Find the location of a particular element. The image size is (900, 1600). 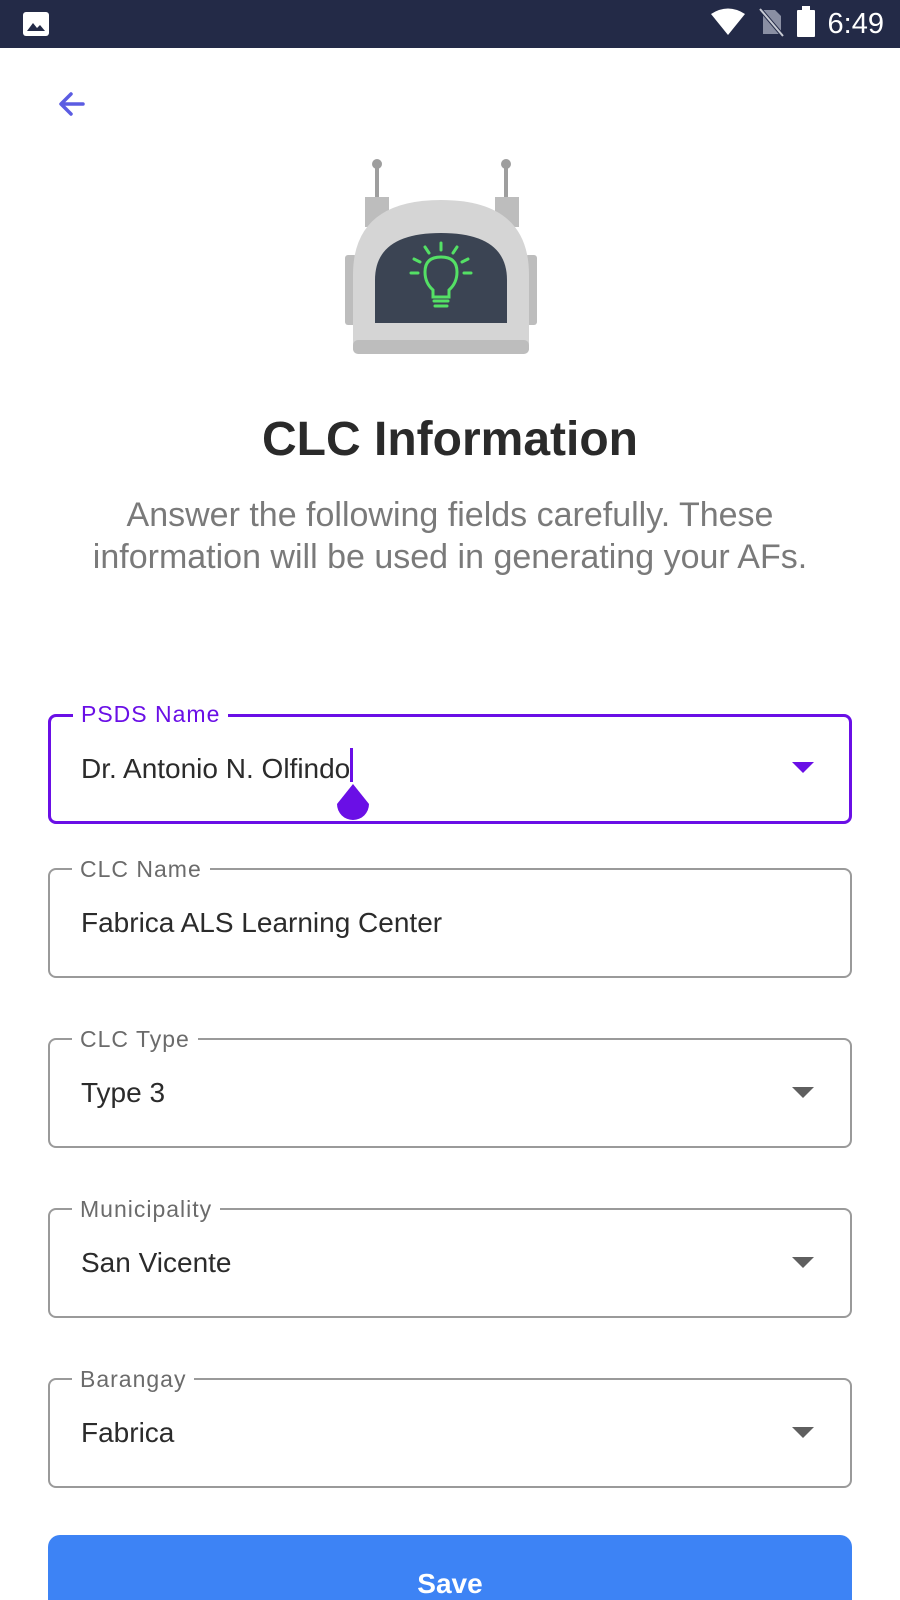

wifi-icon is located at coordinates (728, 24).